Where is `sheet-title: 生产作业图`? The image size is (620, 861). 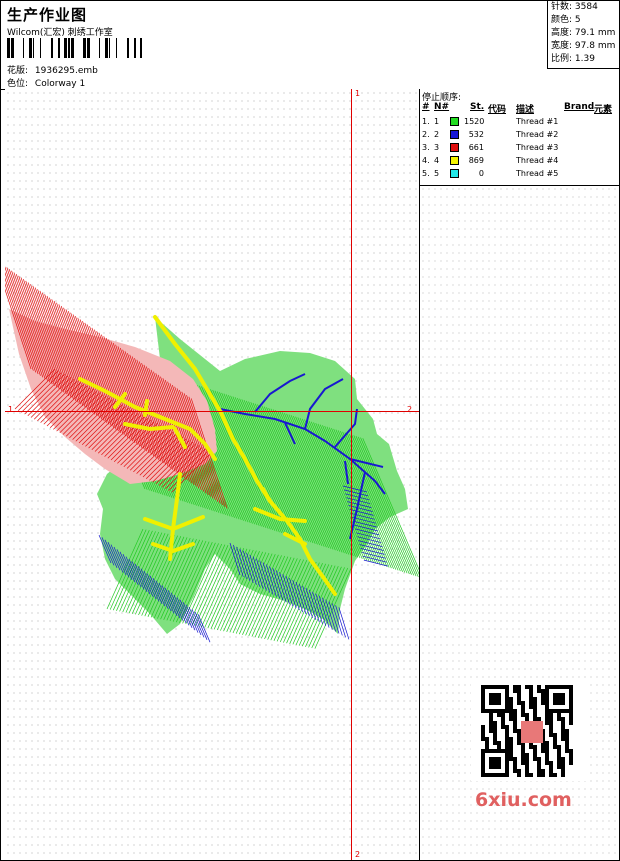
sheet-title: 生产作业图 is located at coordinates (47, 15).